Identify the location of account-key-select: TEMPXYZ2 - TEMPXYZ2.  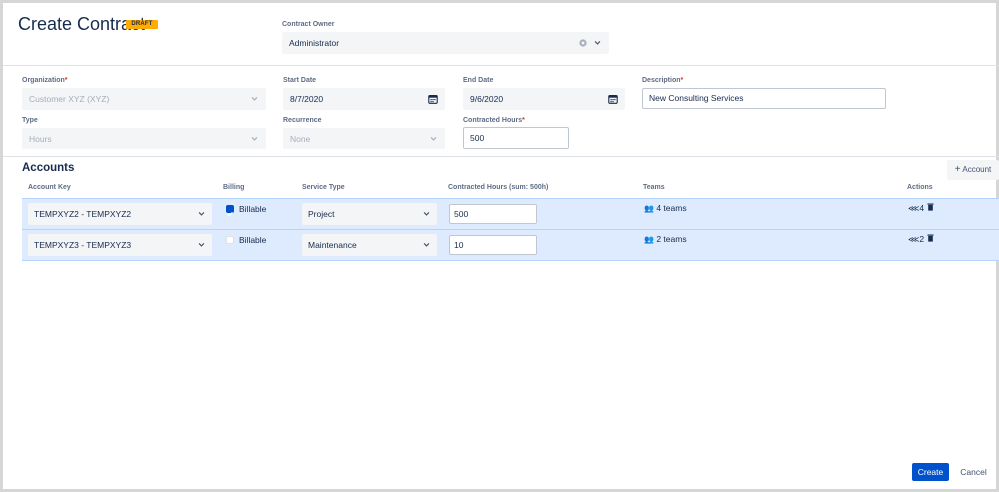
(120, 214).